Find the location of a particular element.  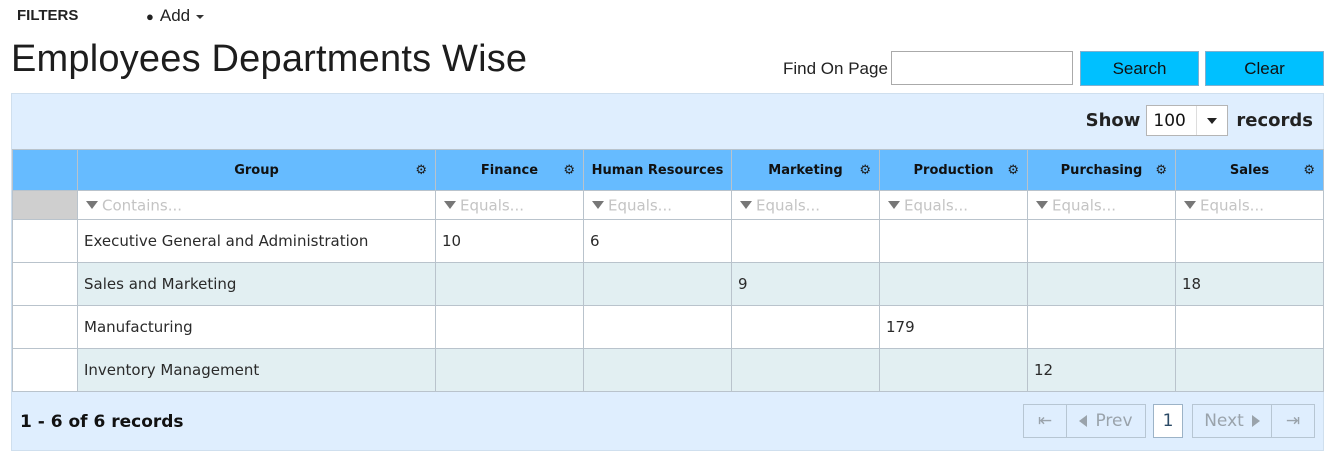

dropdown-toggle is located at coordinates (1211, 120).